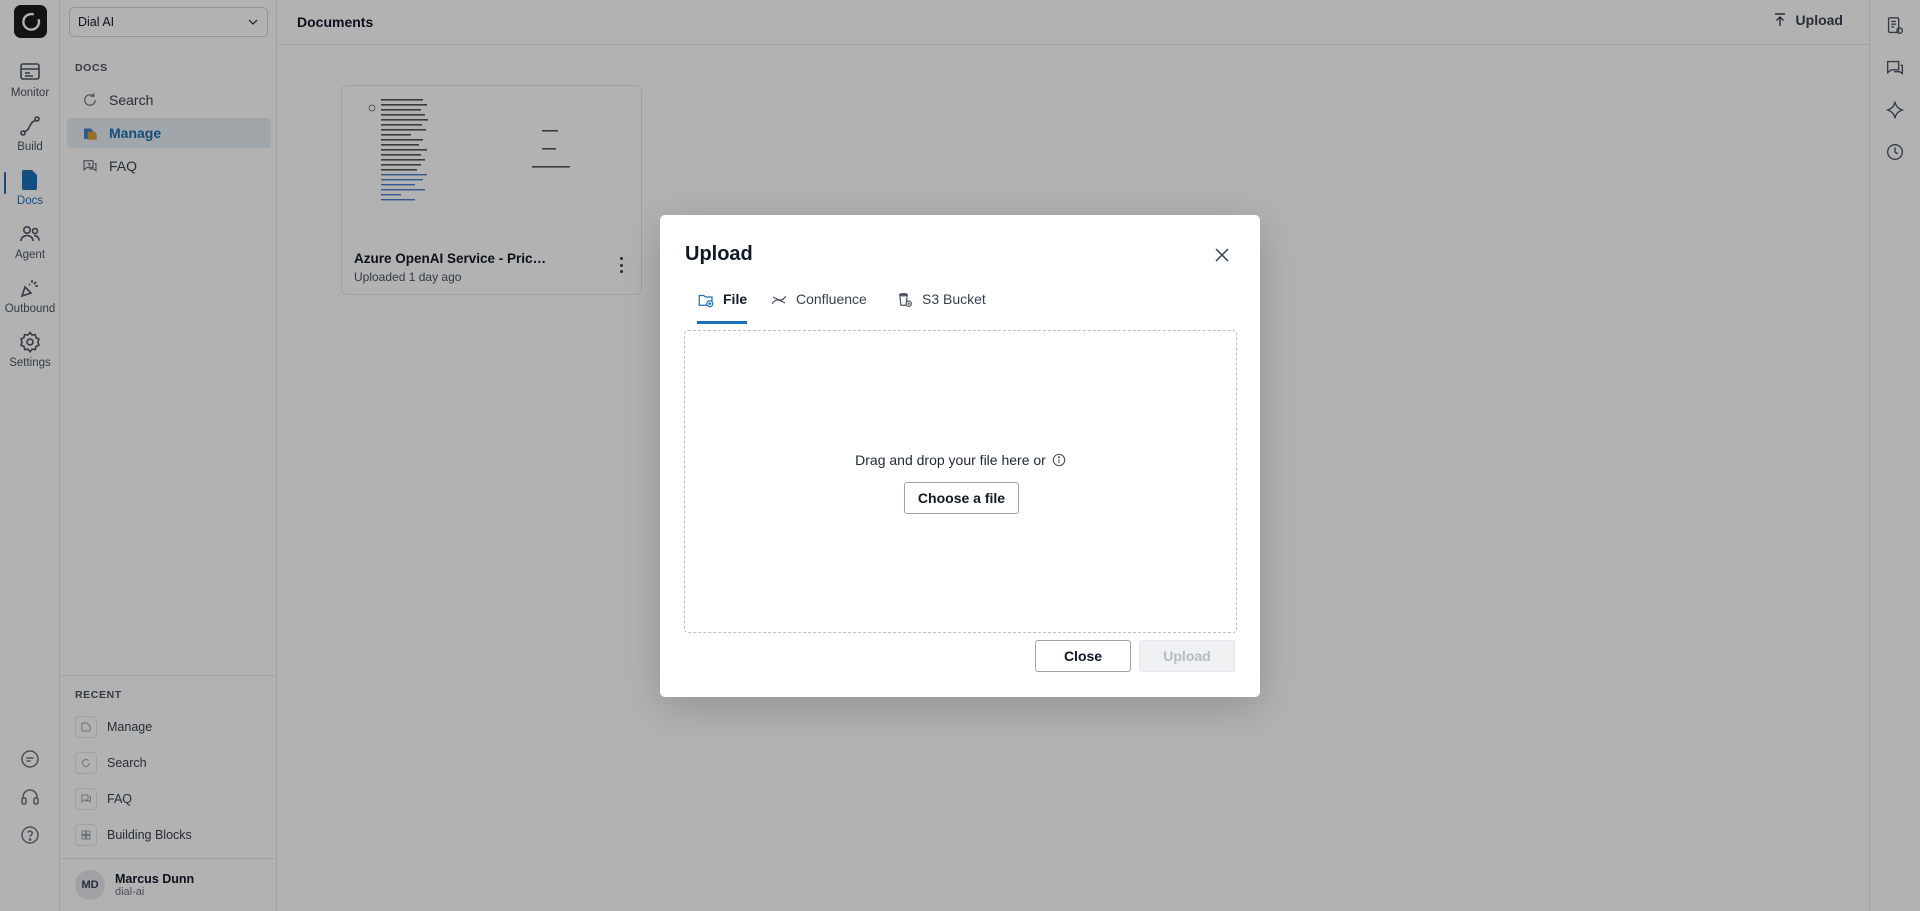 Image resolution: width=1920 pixels, height=911 pixels. I want to click on s3-bucket-icon, so click(905, 300).